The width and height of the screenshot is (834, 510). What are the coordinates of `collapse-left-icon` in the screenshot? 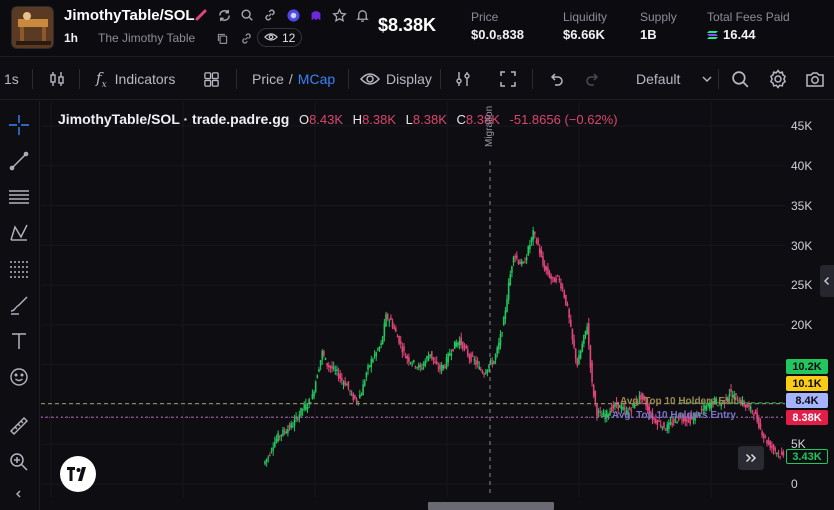 It's located at (19, 494).